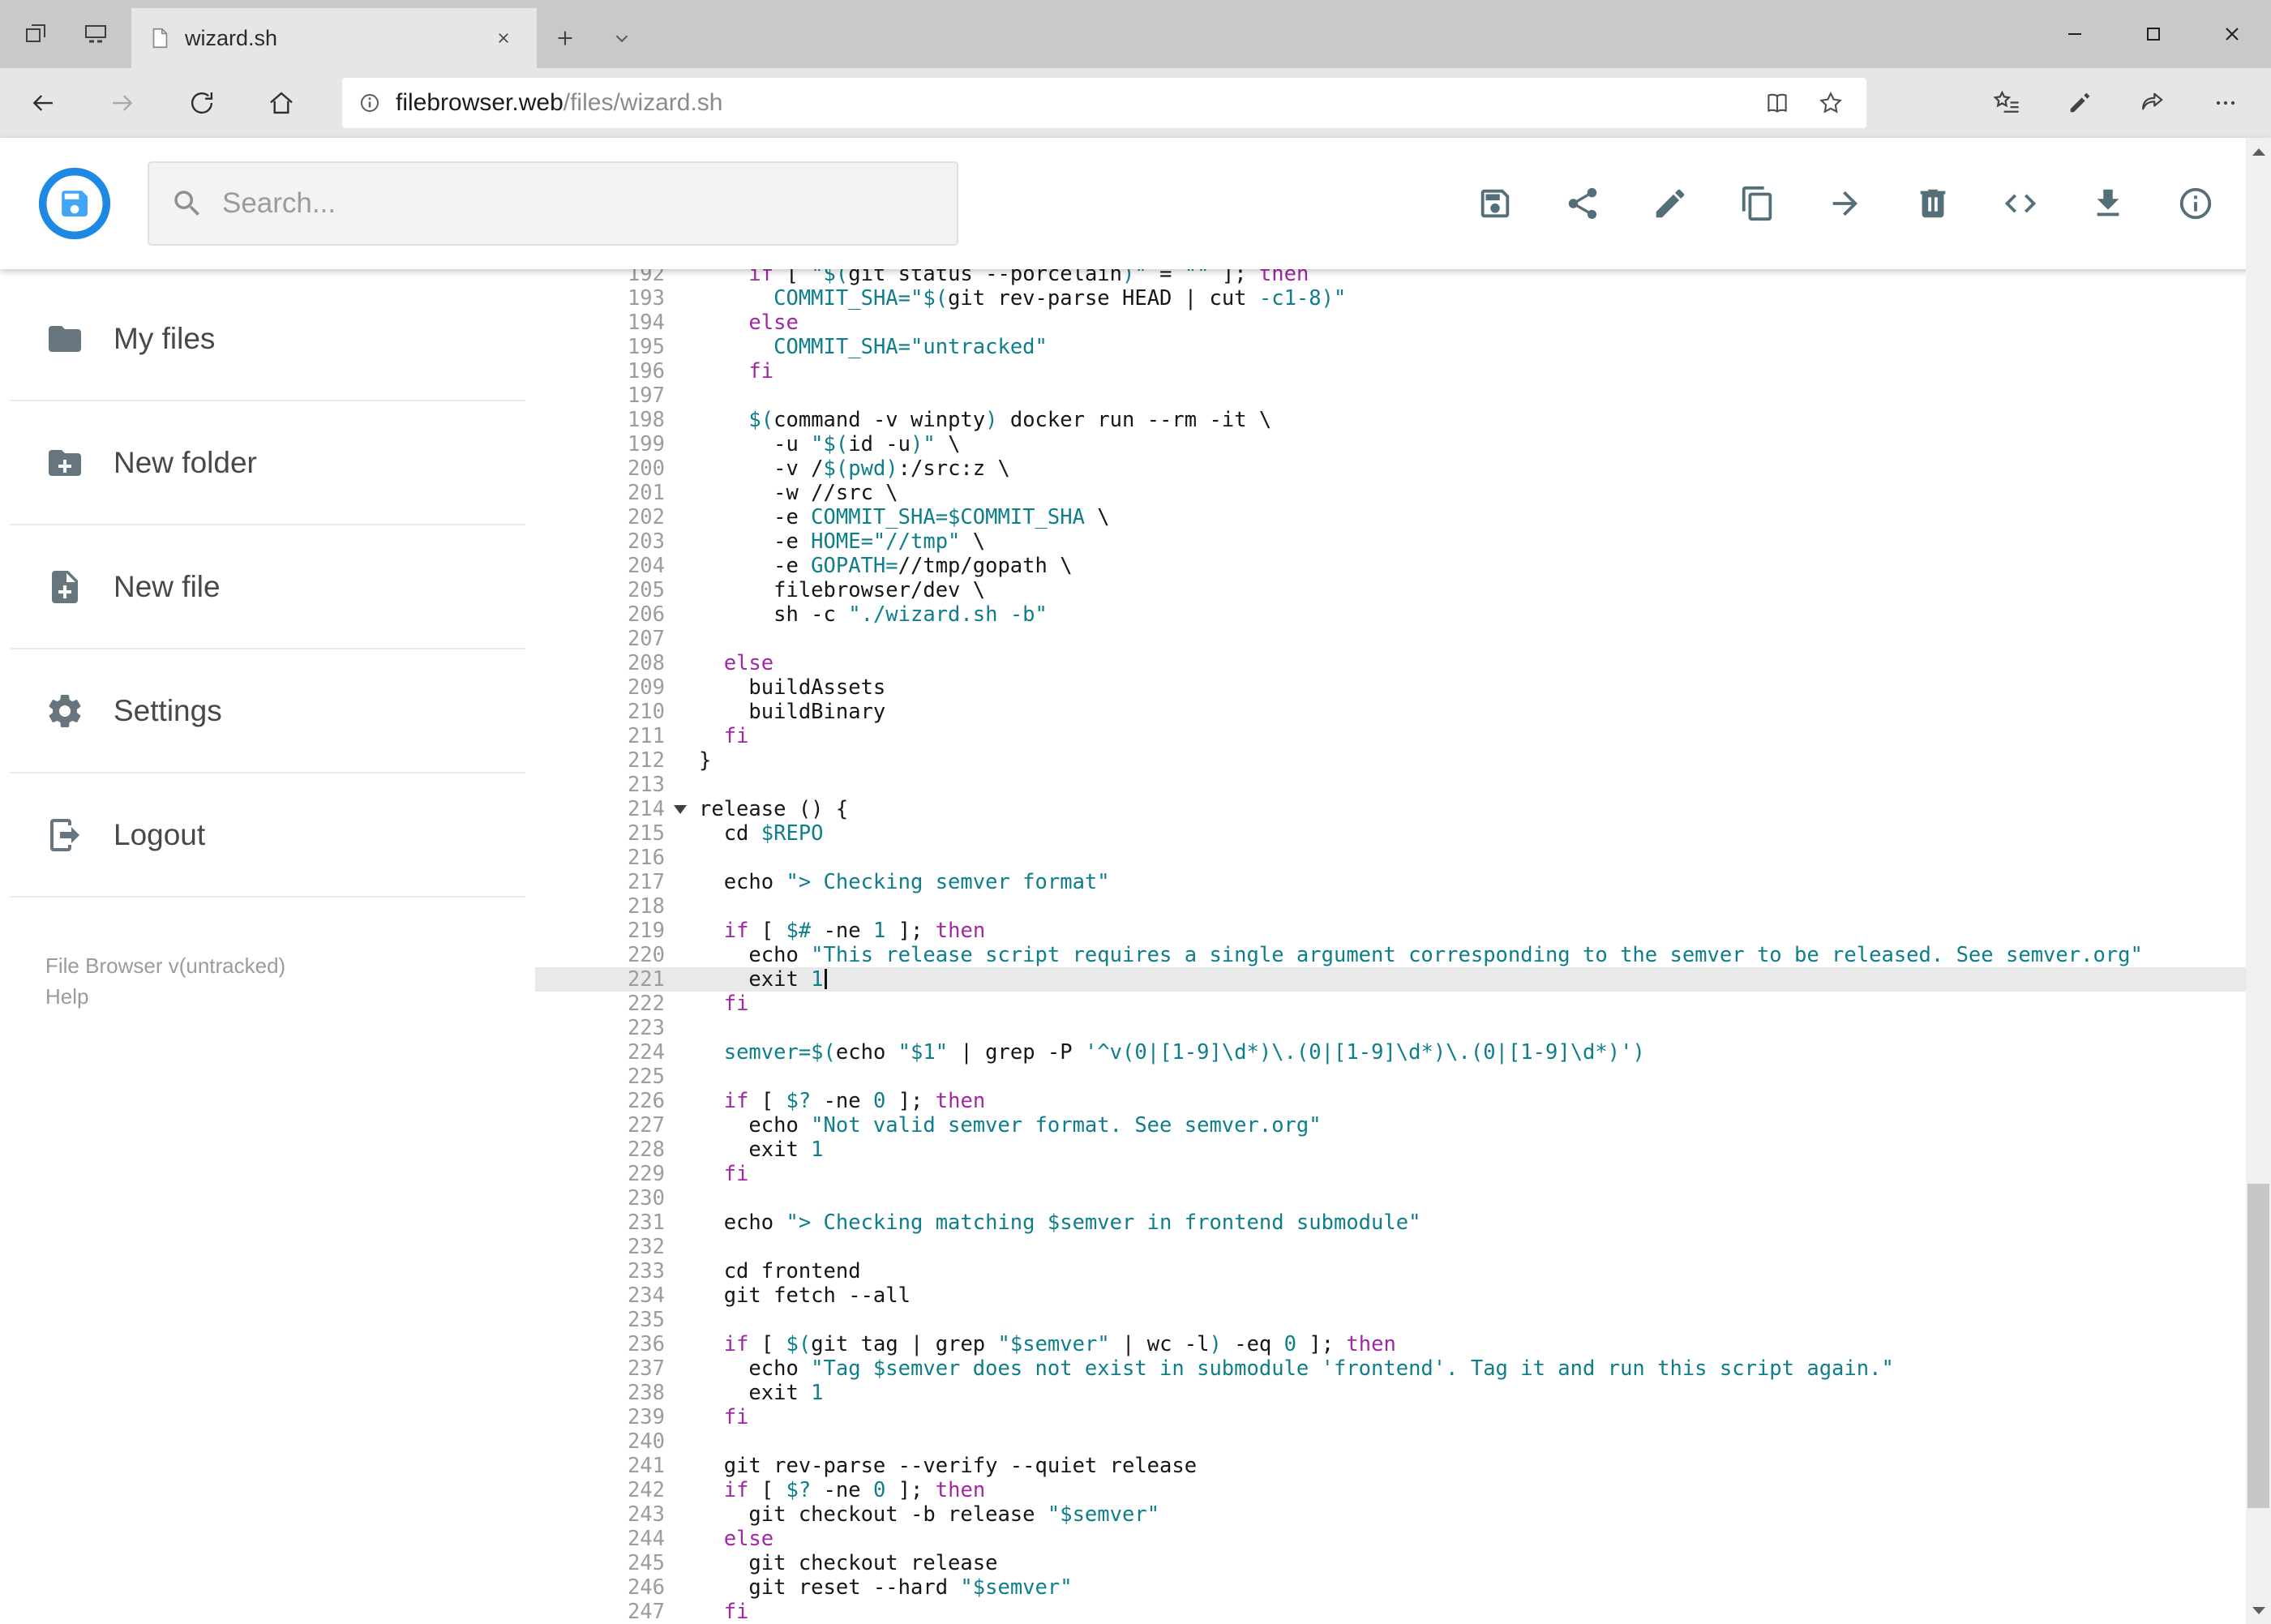 The width and height of the screenshot is (2271, 1624). Describe the element at coordinates (35, 34) in the screenshot. I see `tabs-aside-icon` at that location.